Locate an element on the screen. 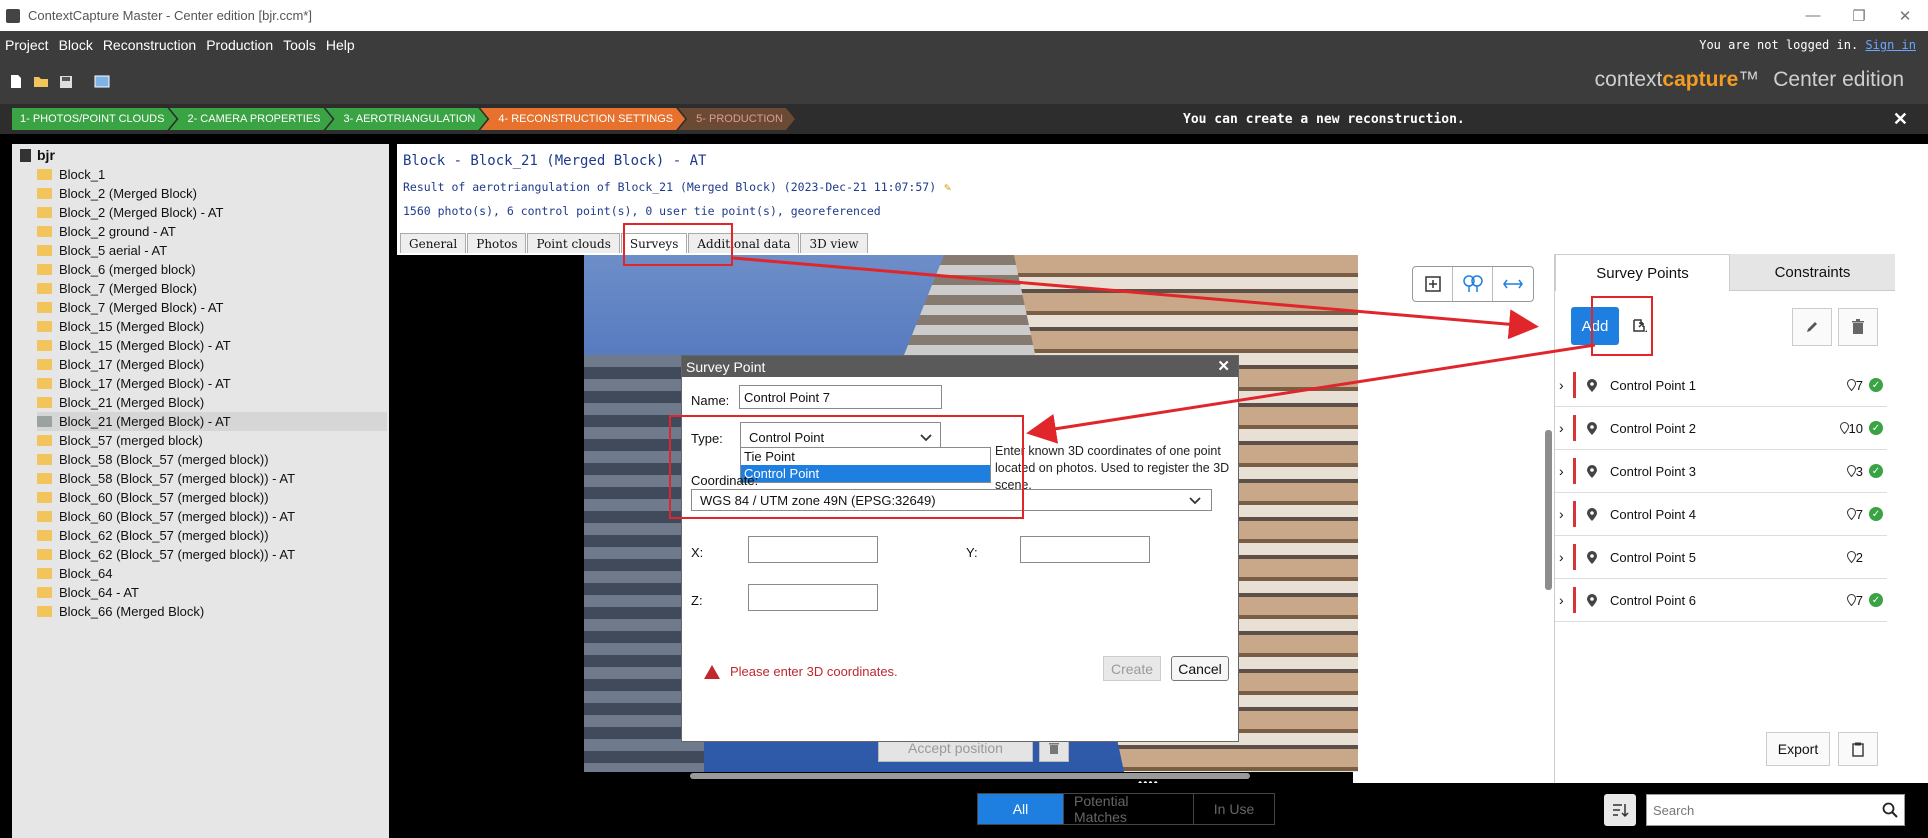  menu-tools: Tools is located at coordinates (299, 45).